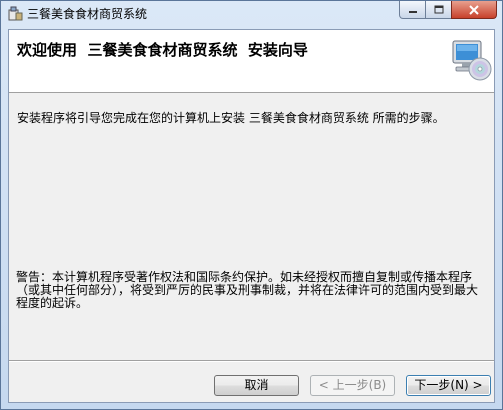 This screenshot has width=503, height=410. What do you see at coordinates (162, 50) in the screenshot?
I see `banner-heading: 欢迎使用 三餐美食食材商贸系统 安装向导` at bounding box center [162, 50].